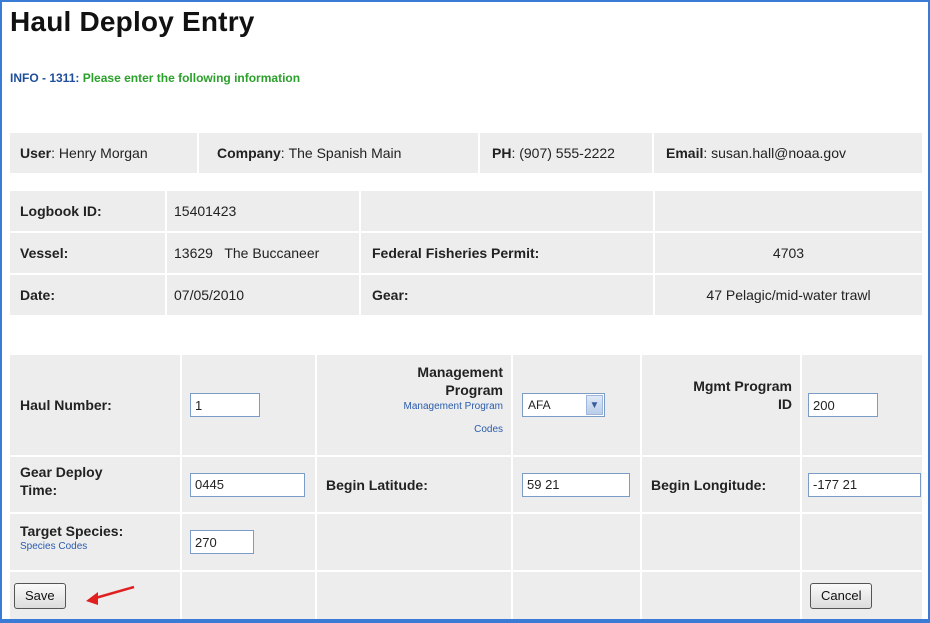 The image size is (930, 623). I want to click on gear-deploy-time-label-2-wrap: Time:, so click(39, 490).